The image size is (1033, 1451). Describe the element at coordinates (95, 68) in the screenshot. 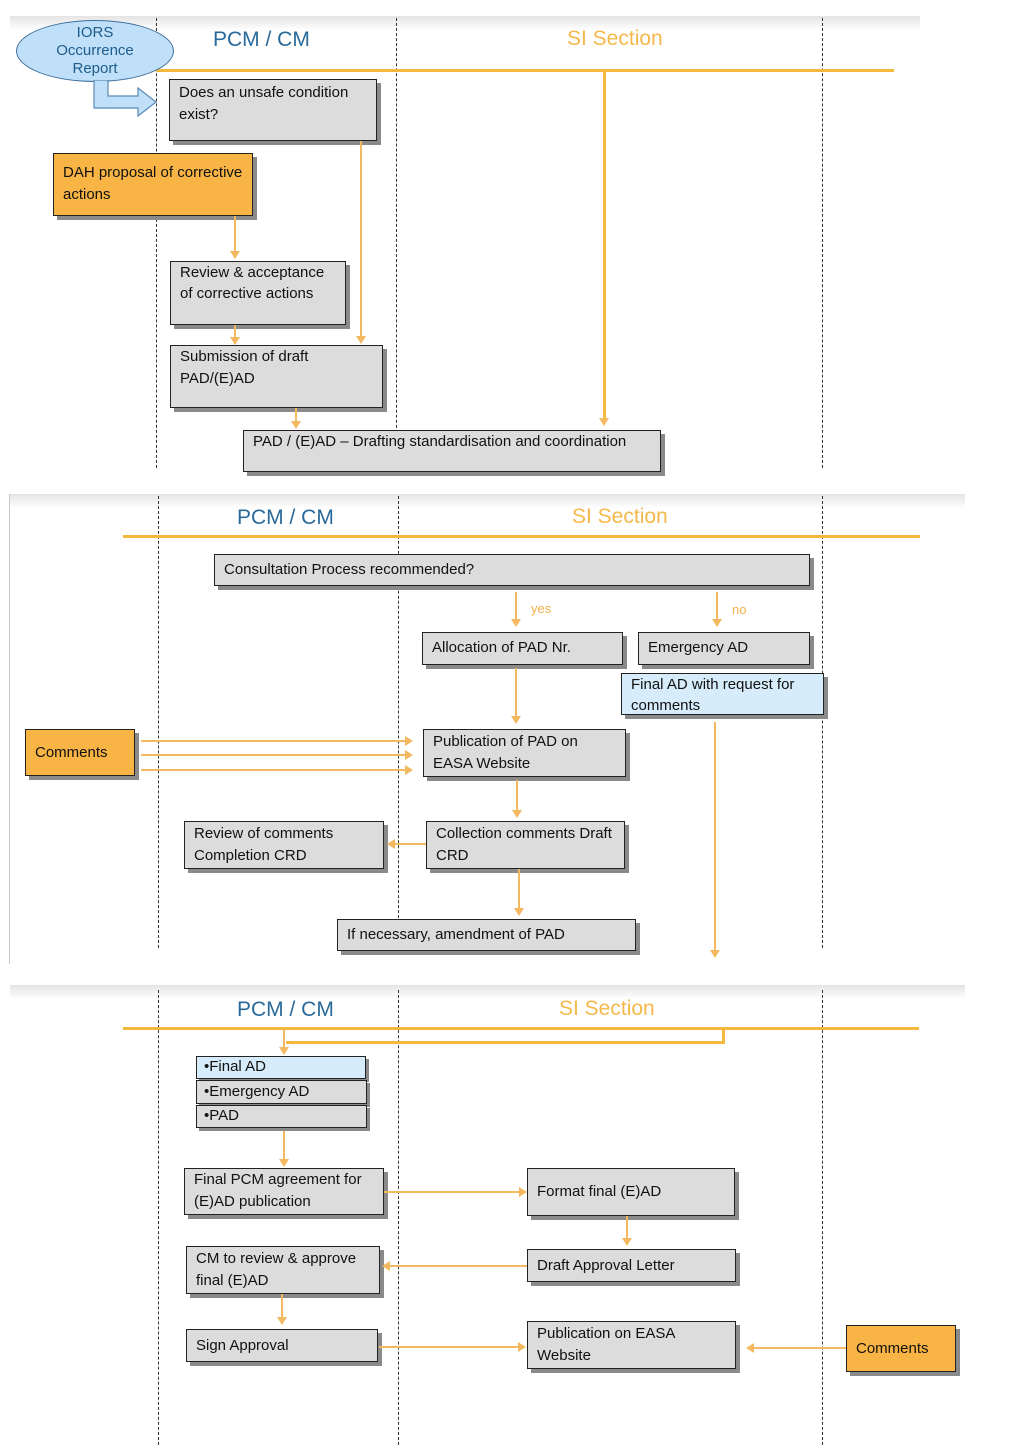

I see `oval-line: Report` at that location.